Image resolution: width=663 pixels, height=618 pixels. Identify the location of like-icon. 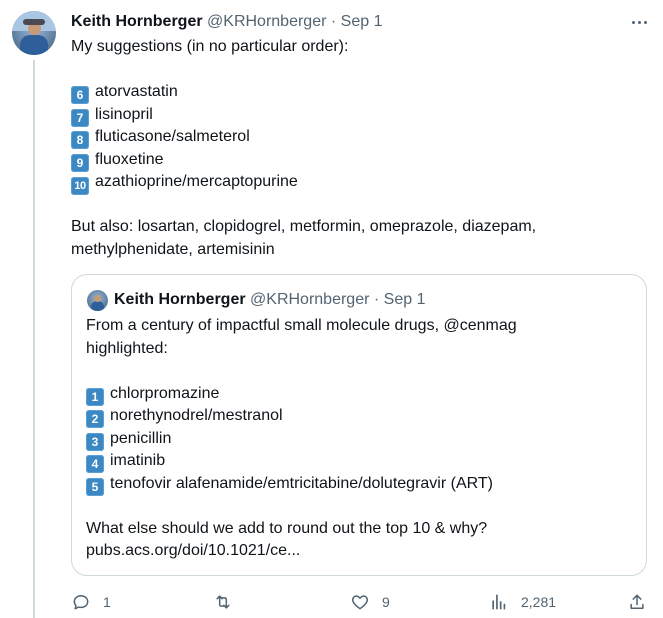
(360, 602).